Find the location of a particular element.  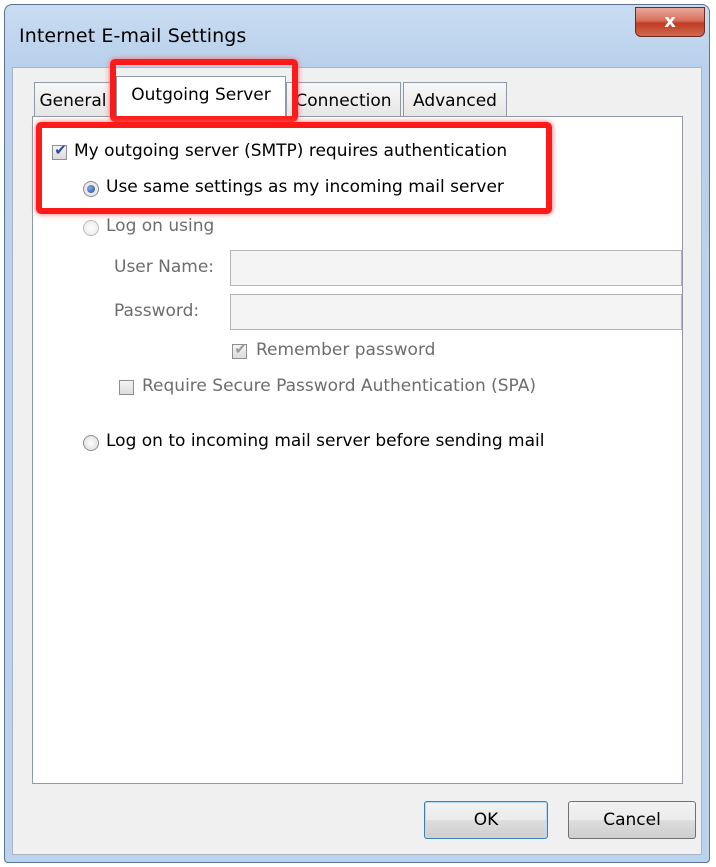

tab-general: General is located at coordinates (73, 99).